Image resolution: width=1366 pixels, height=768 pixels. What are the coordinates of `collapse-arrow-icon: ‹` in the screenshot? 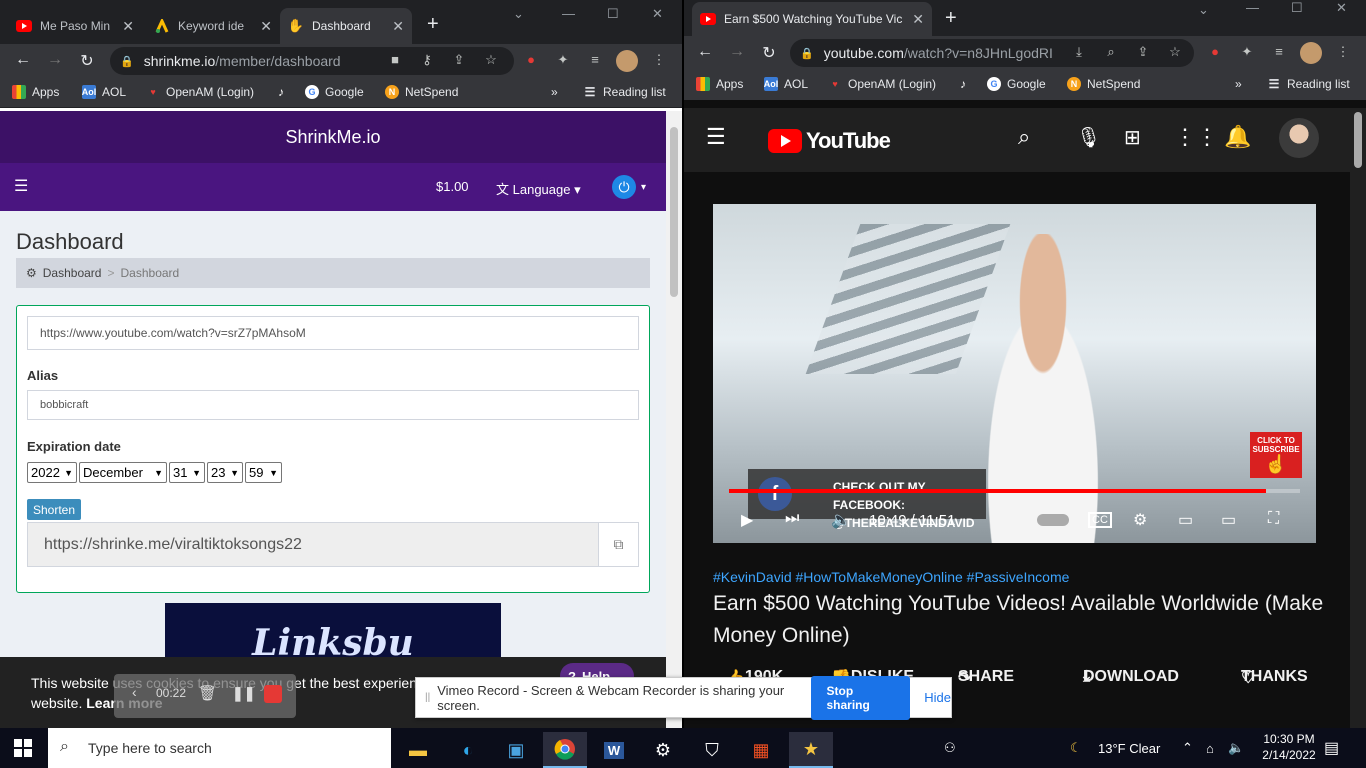 It's located at (134, 692).